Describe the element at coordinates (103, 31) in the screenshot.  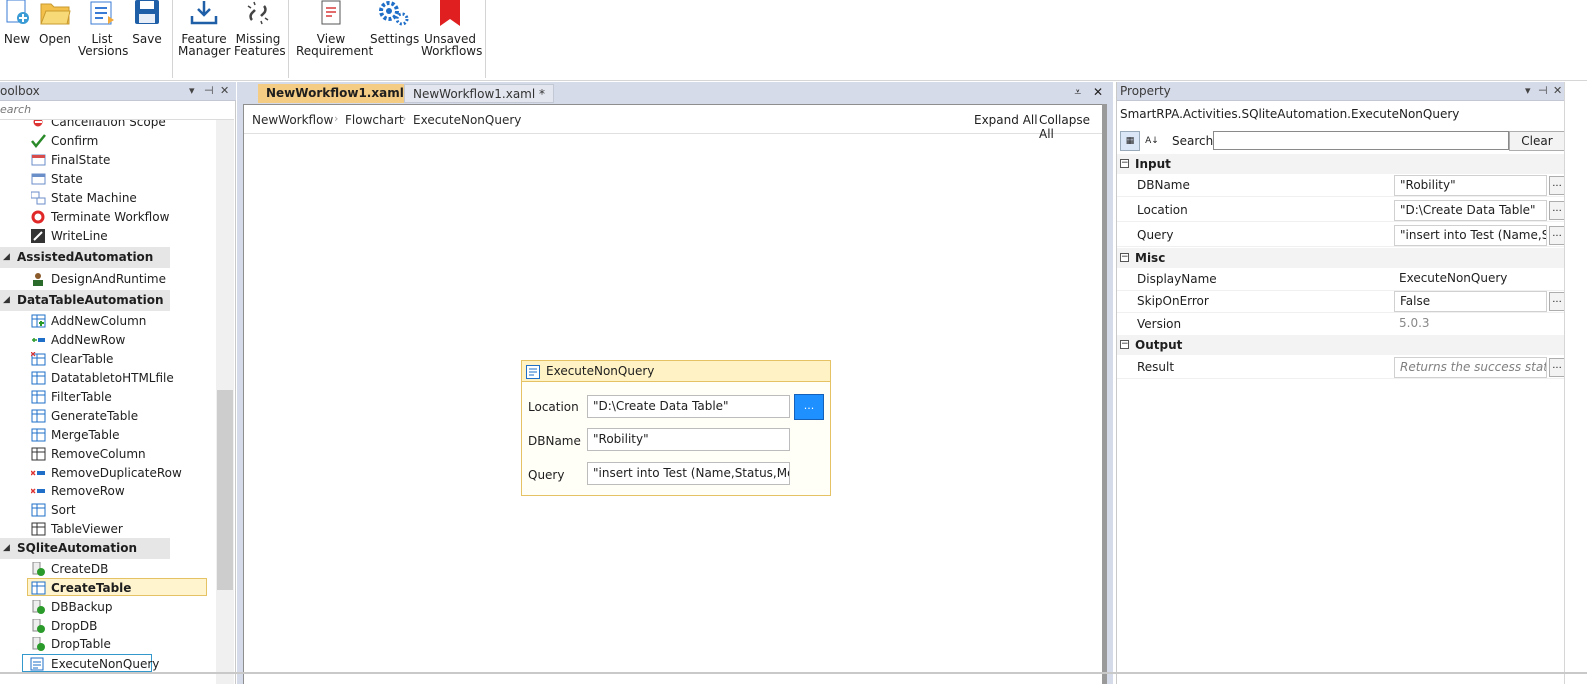
I see `list-versions-button: List Versions` at that location.